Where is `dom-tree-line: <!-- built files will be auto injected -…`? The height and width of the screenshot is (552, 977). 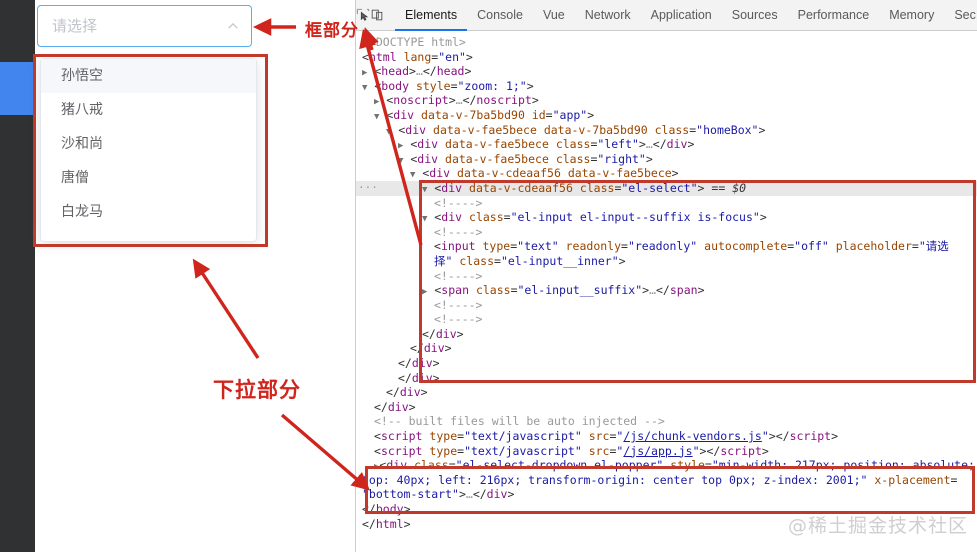 dom-tree-line: <!-- built files will be auto injected -… is located at coordinates (666, 421).